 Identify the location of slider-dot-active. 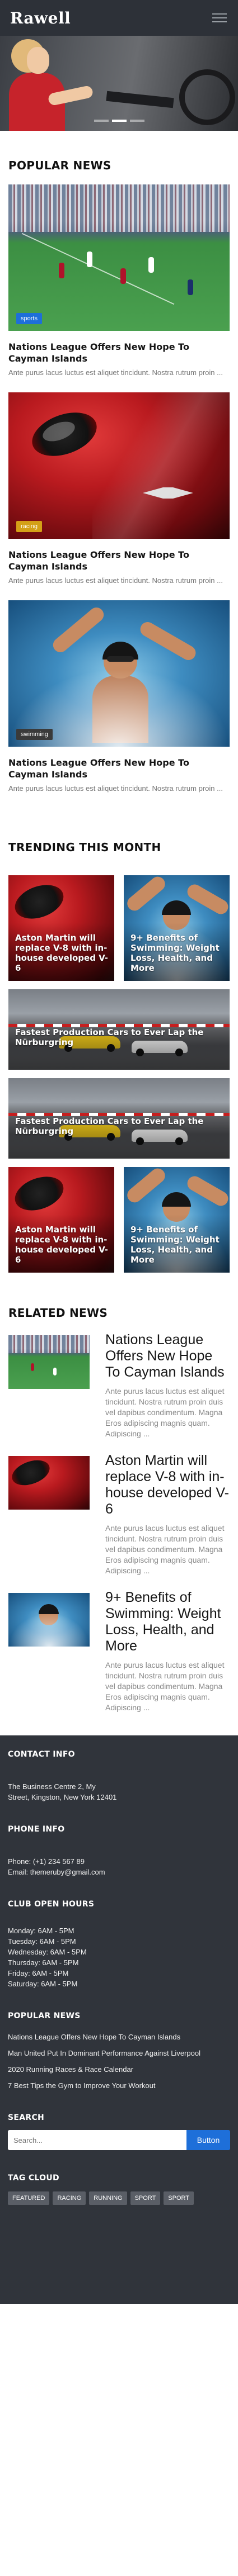
(119, 121).